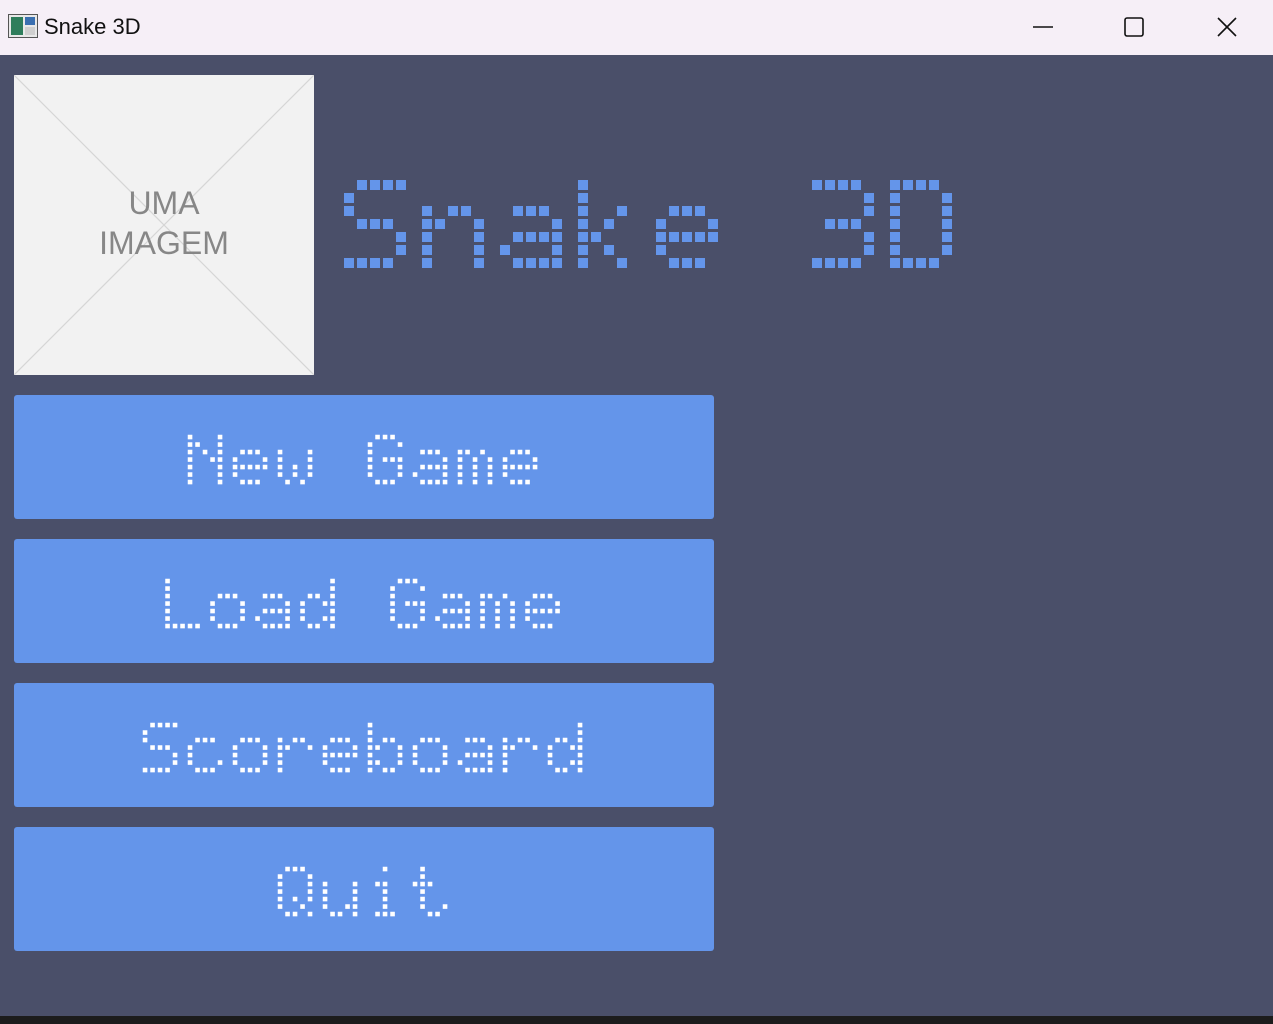 The height and width of the screenshot is (1024, 1273). What do you see at coordinates (364, 601) in the screenshot?
I see `load-game-button` at bounding box center [364, 601].